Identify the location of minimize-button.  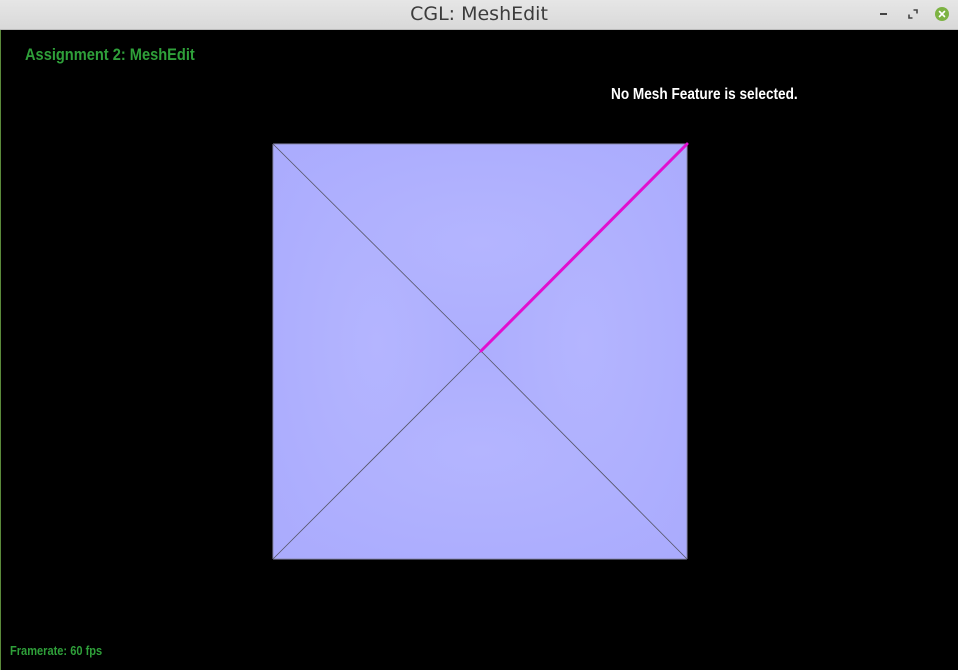
(883, 14).